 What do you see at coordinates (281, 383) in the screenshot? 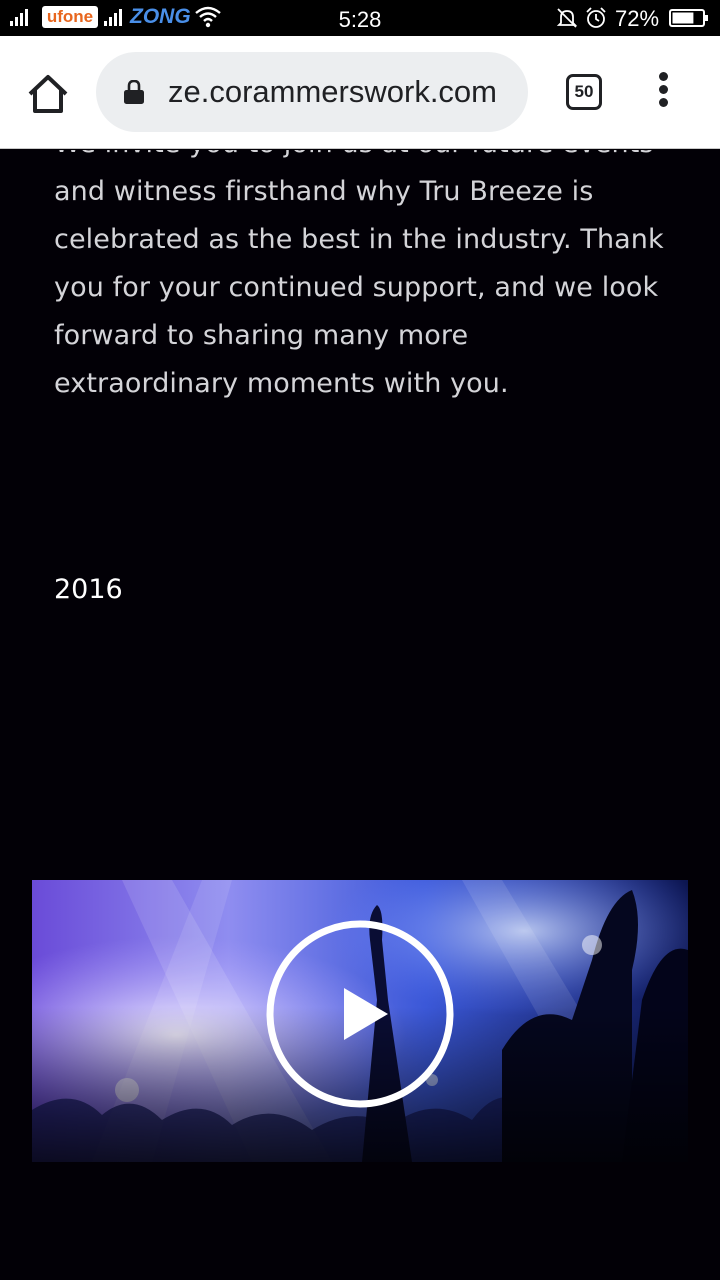
I see `paragraph-line: extraordinary moments with you.` at bounding box center [281, 383].